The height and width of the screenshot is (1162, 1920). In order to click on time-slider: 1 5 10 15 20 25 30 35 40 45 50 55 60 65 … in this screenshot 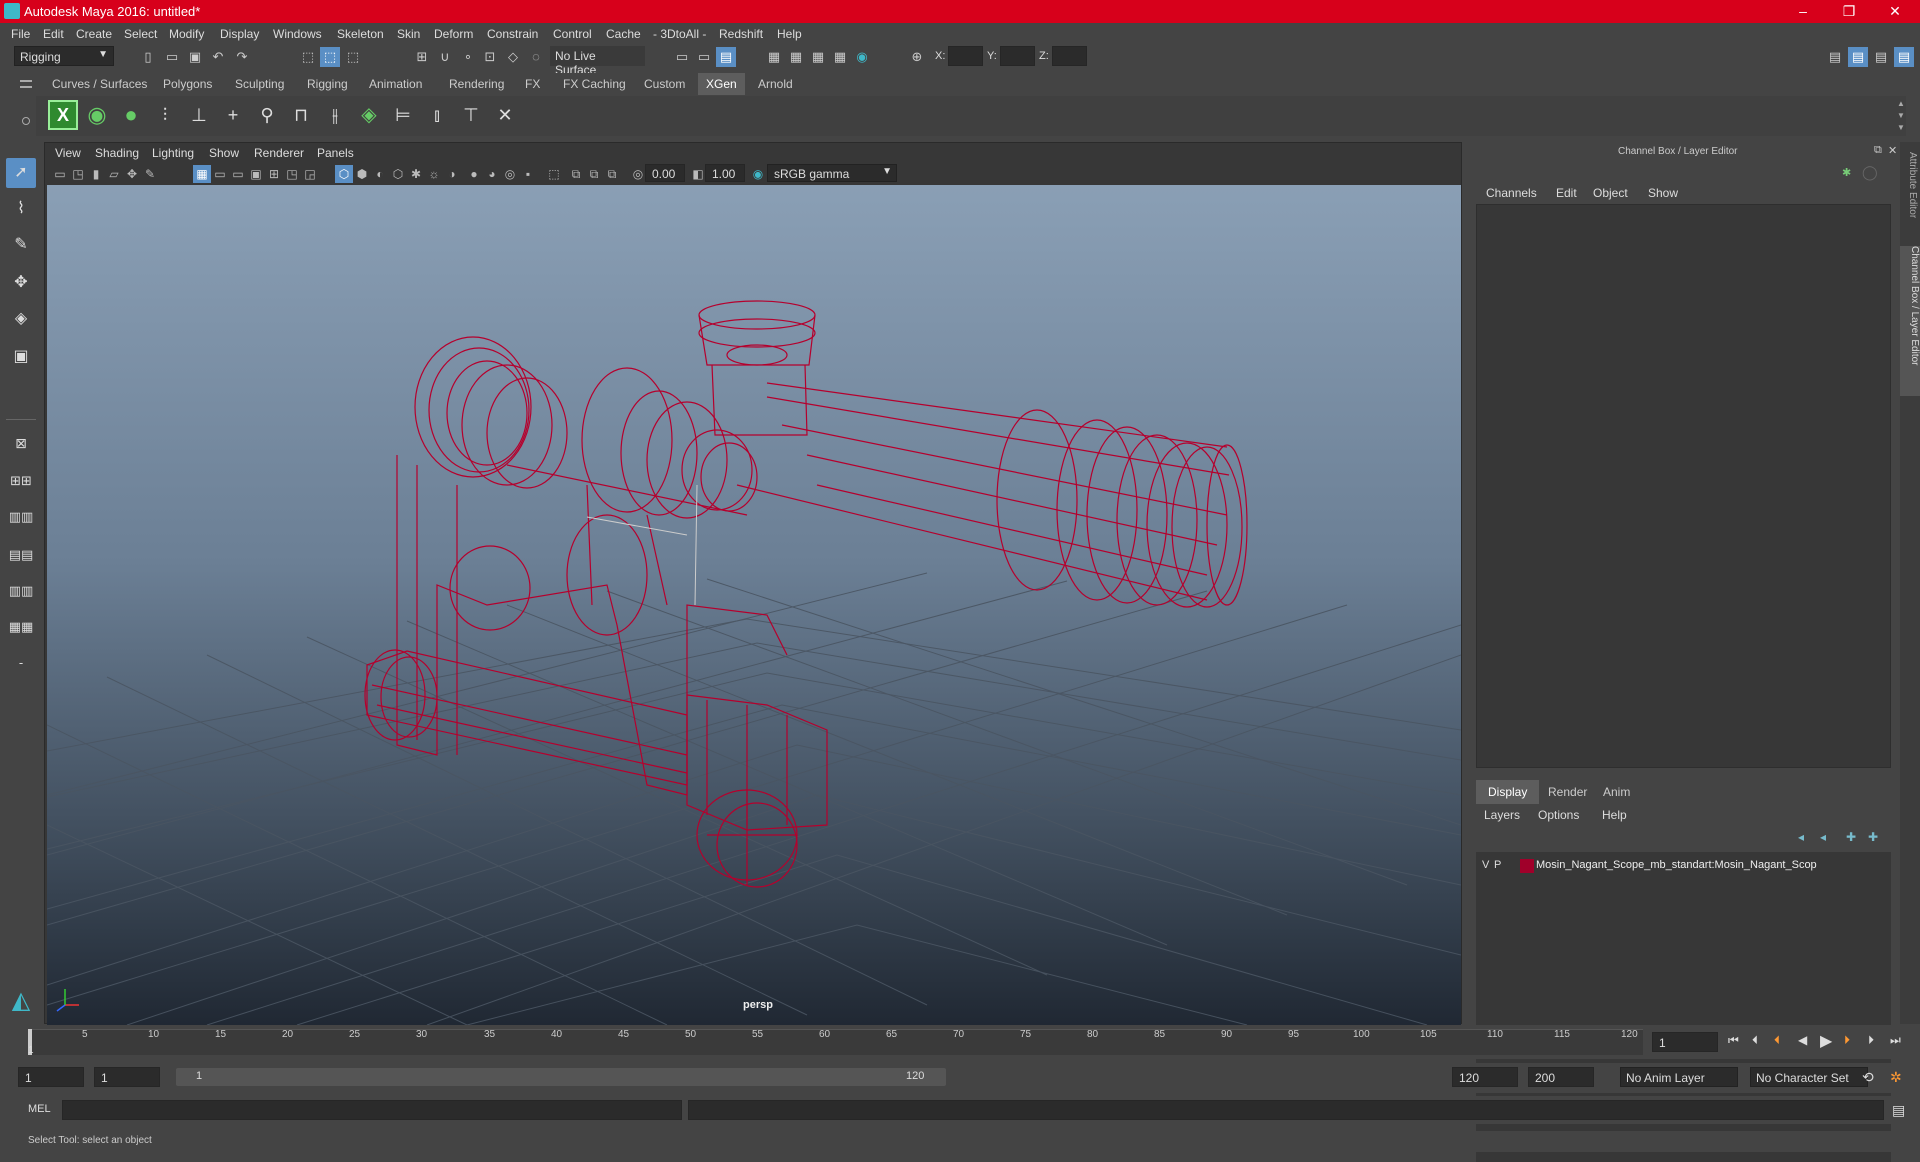, I will do `click(960, 1042)`.